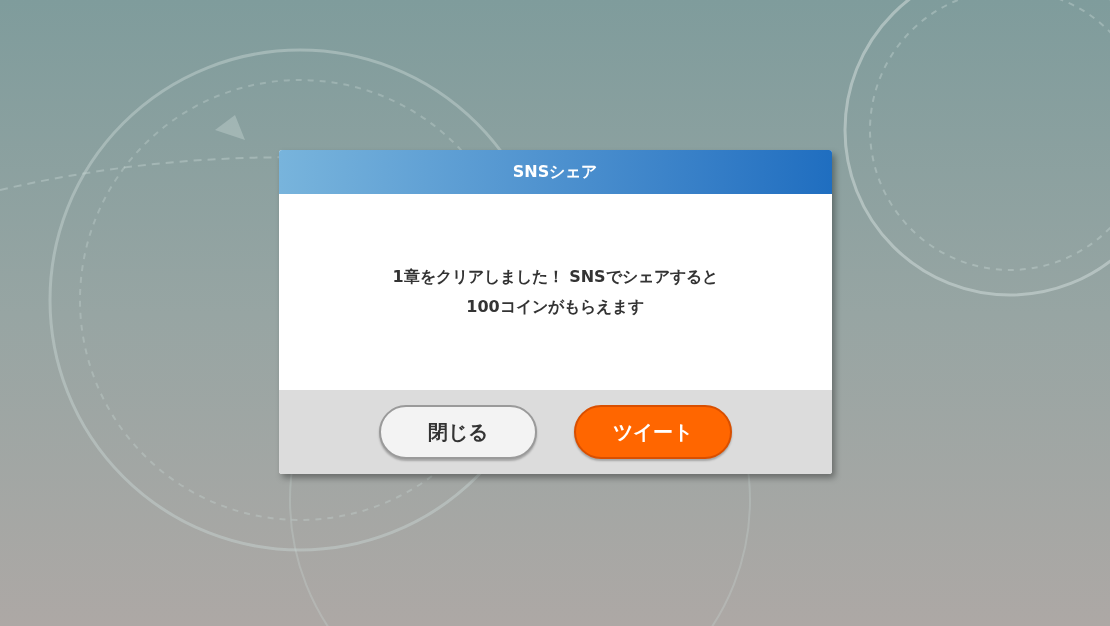 Image resolution: width=1110 pixels, height=626 pixels. Describe the element at coordinates (555, 172) in the screenshot. I see `dialog-title: SNSシェア` at that location.